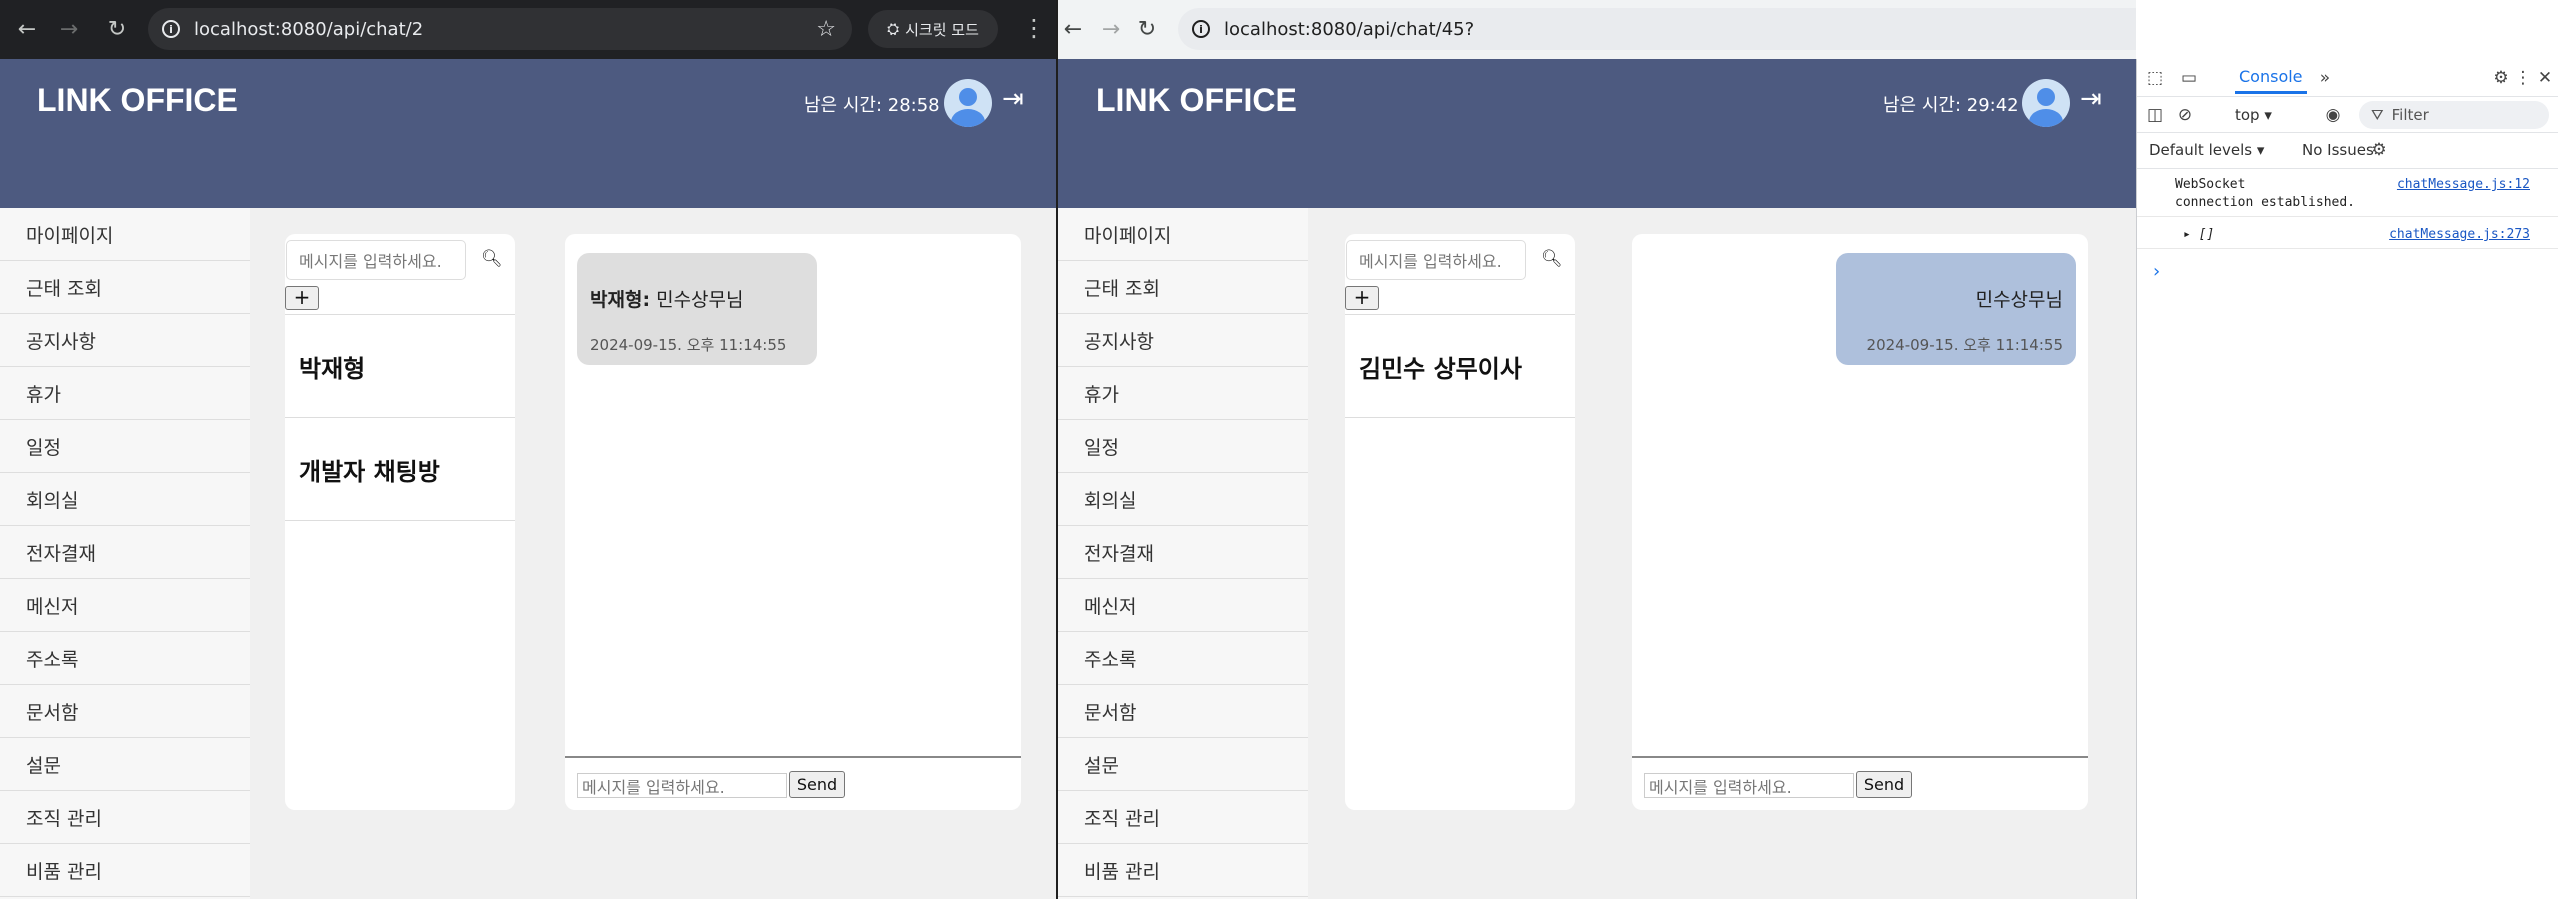 This screenshot has width=2558, height=899. Describe the element at coordinates (793, 496) in the screenshot. I see `message-area: 박재형: 민수상무님 2024-09-15. 오후 11:14:55` at that location.